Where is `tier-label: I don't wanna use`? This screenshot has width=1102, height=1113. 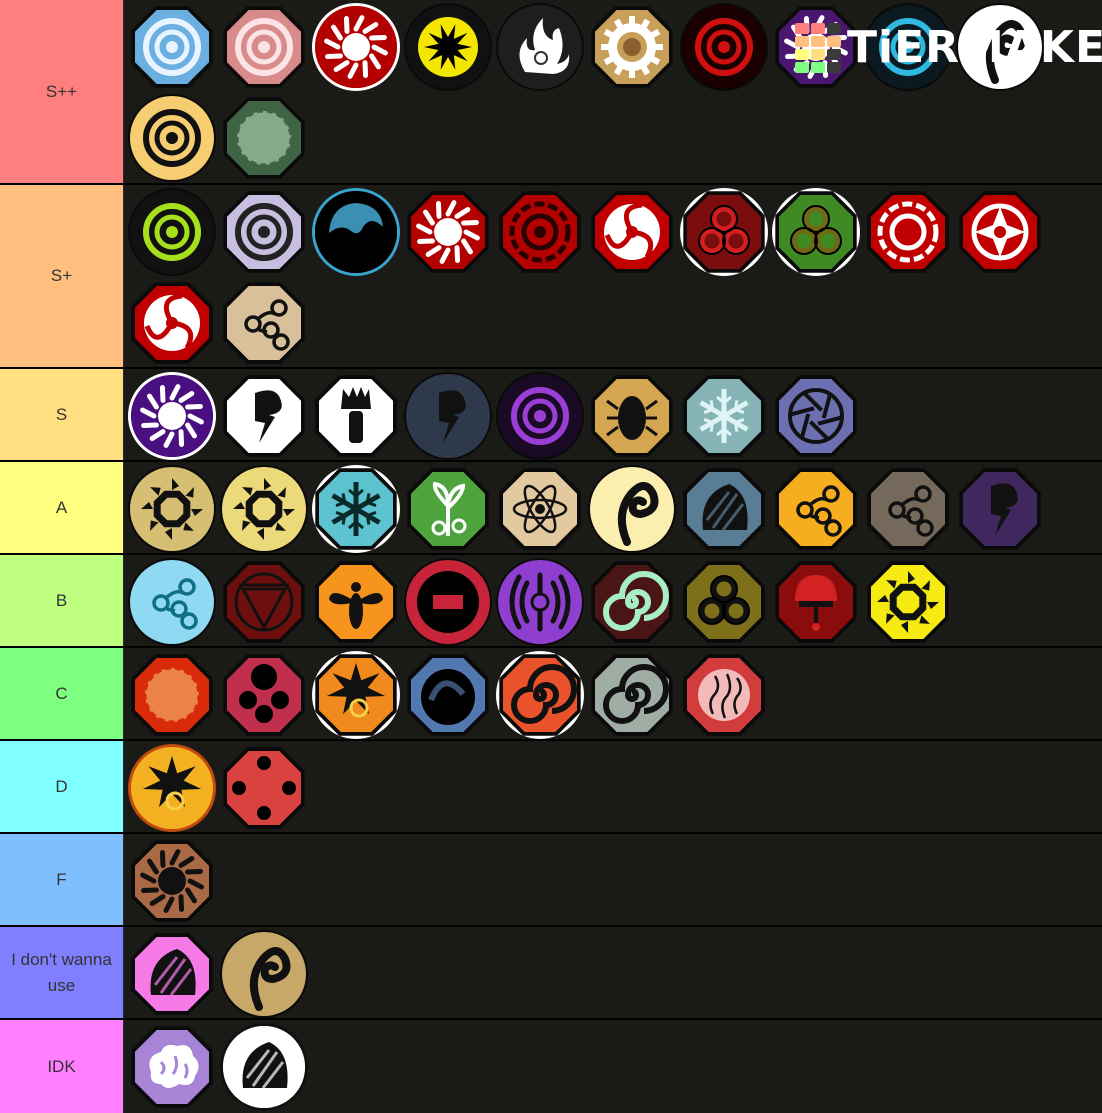
tier-label: I don't wanna use is located at coordinates (62, 972).